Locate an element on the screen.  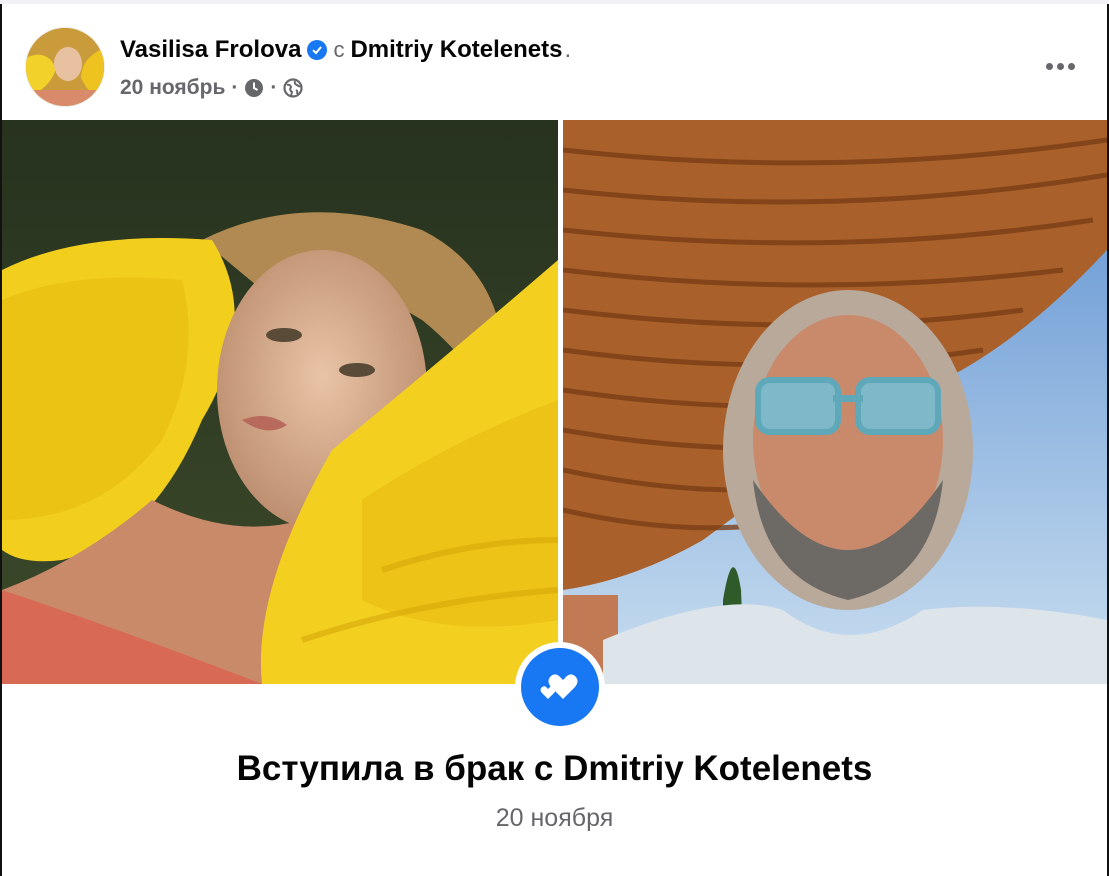
life-event-badge is located at coordinates (560, 687).